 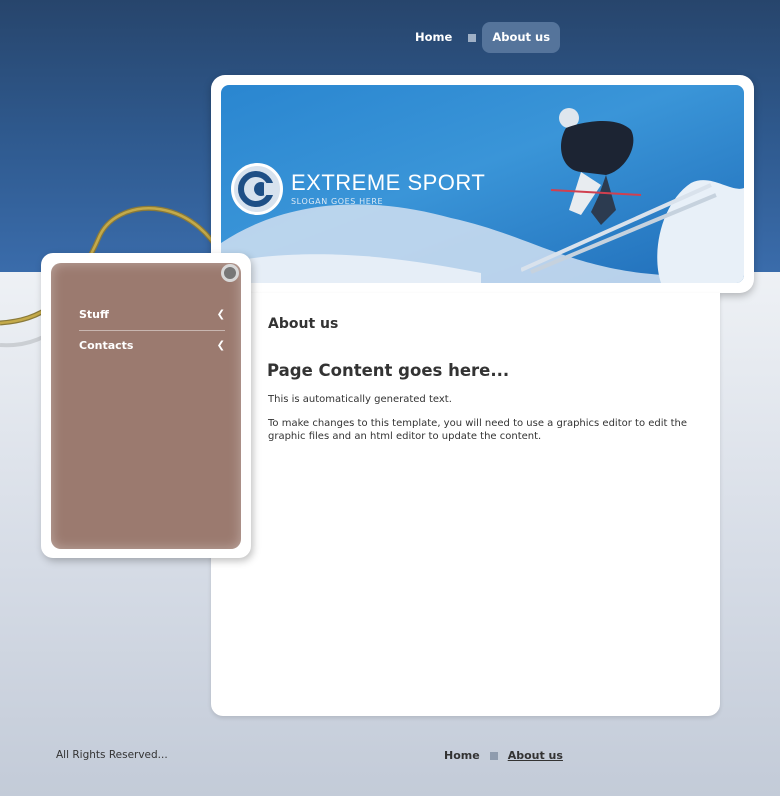 What do you see at coordinates (257, 189) in the screenshot?
I see `brand-logo-icon` at bounding box center [257, 189].